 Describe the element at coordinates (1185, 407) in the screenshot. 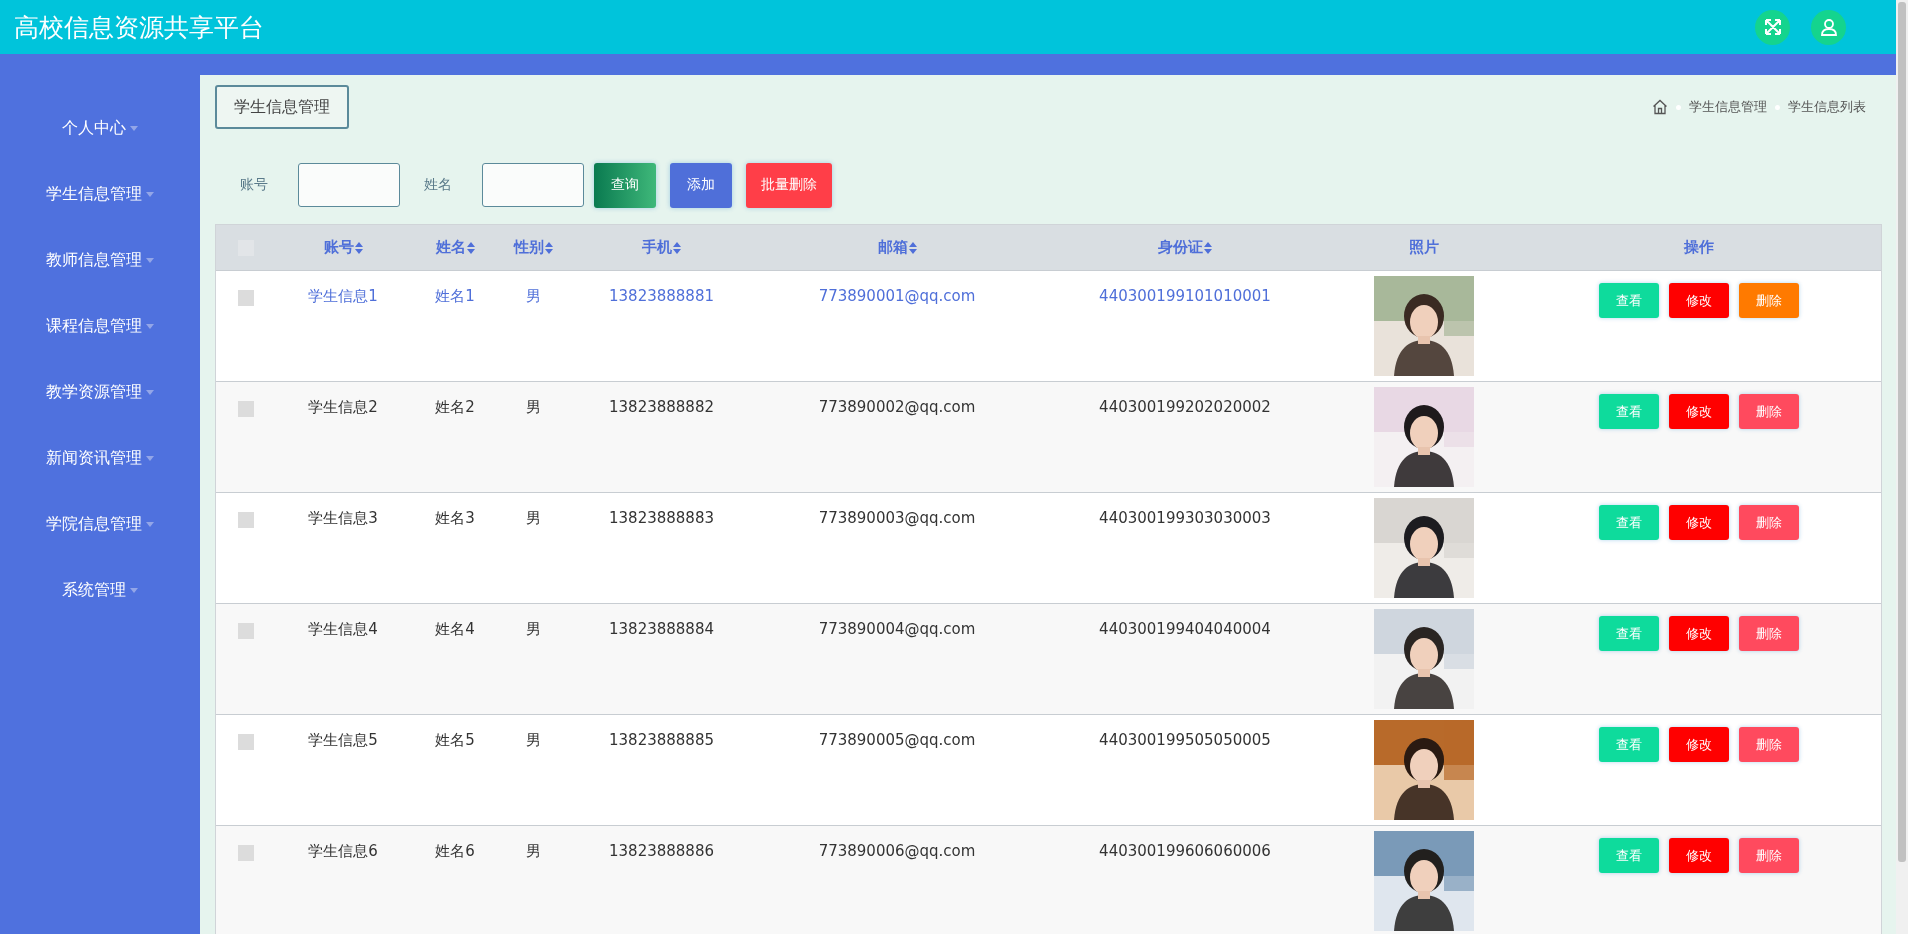

I see `table-cell: 440300199202020002` at that location.